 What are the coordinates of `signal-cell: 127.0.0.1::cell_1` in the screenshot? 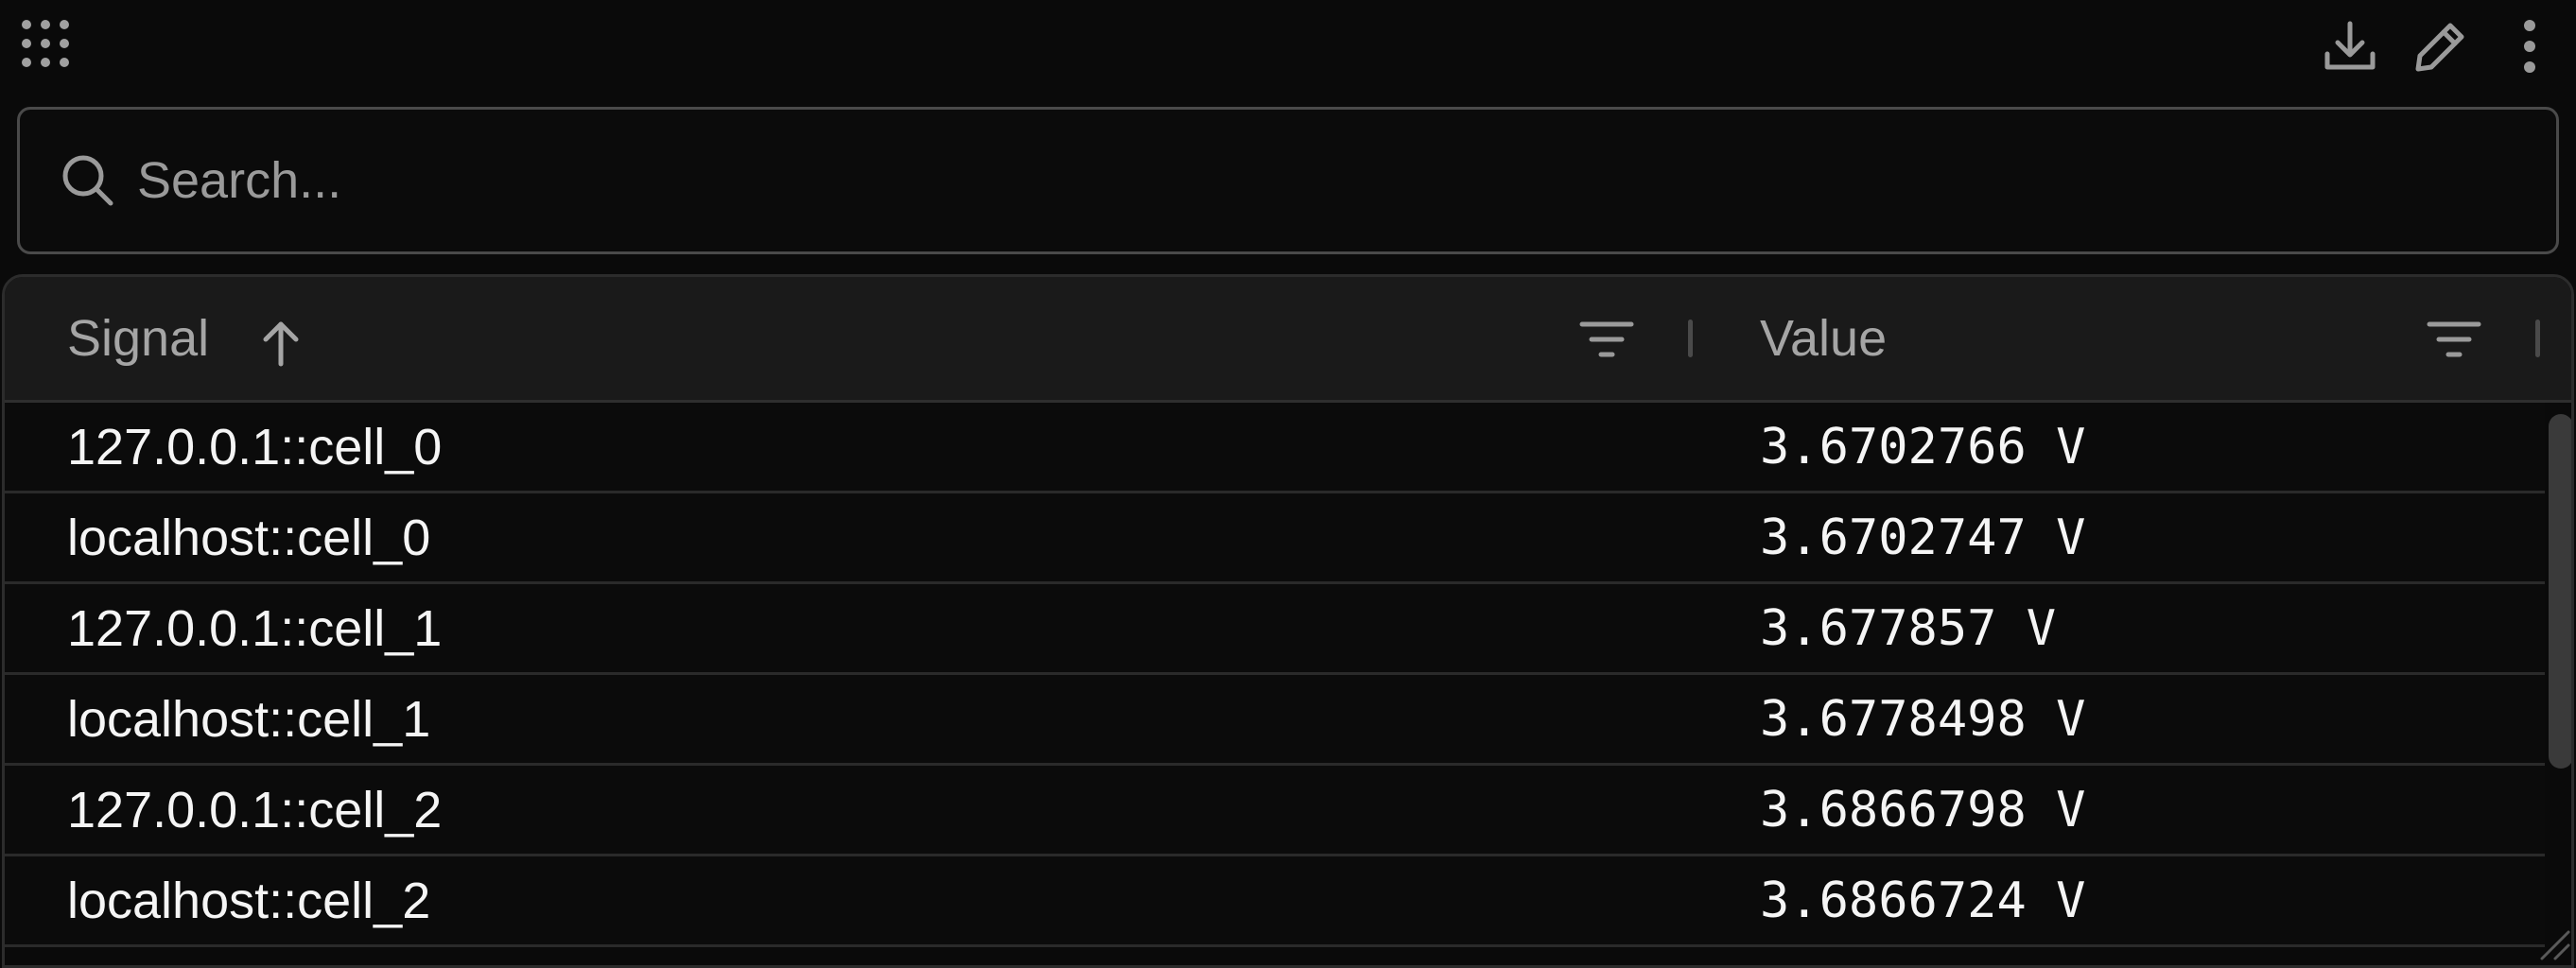 It's located at (255, 628).